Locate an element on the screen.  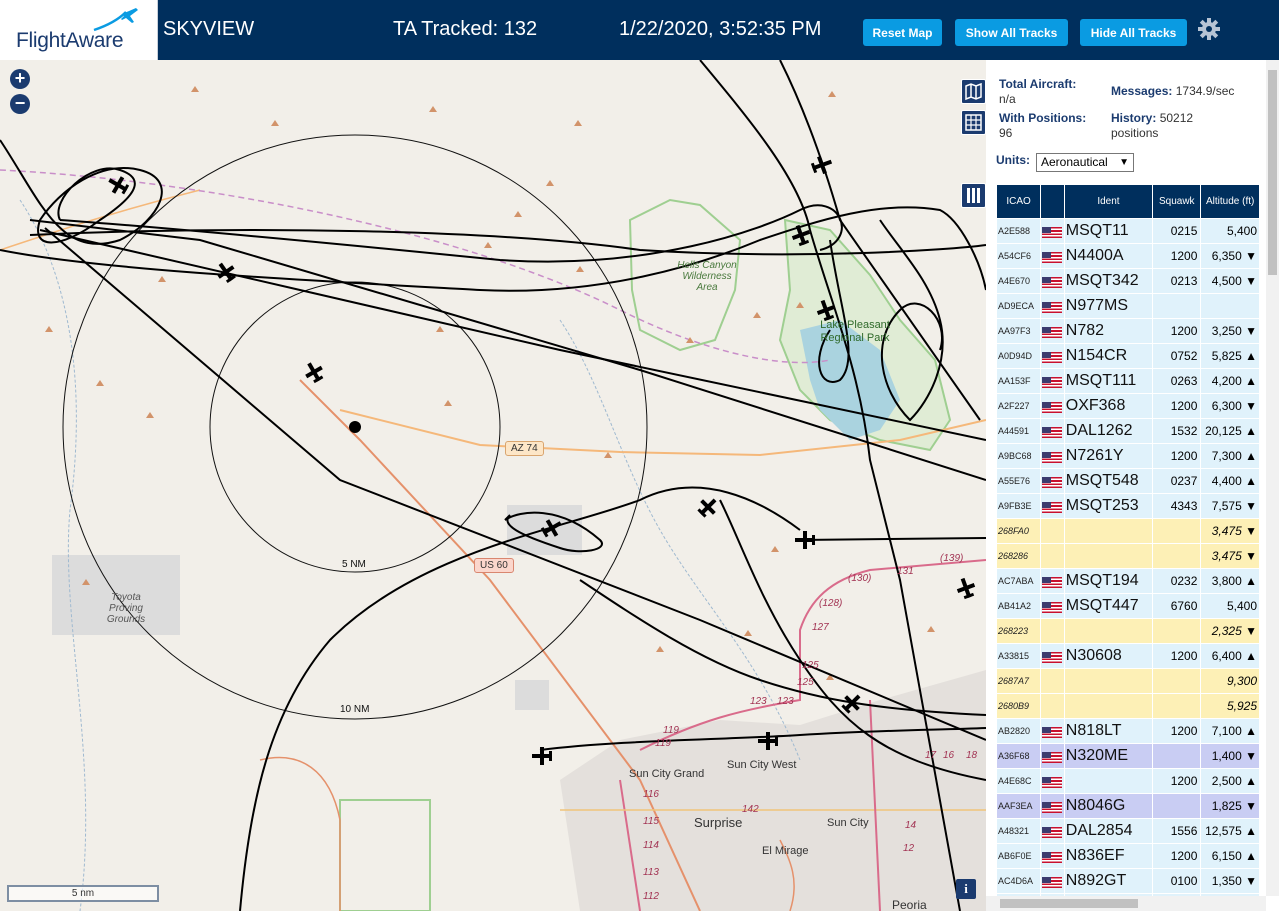
col-header-altitude: Altitude (ft) is located at coordinates (1230, 201).